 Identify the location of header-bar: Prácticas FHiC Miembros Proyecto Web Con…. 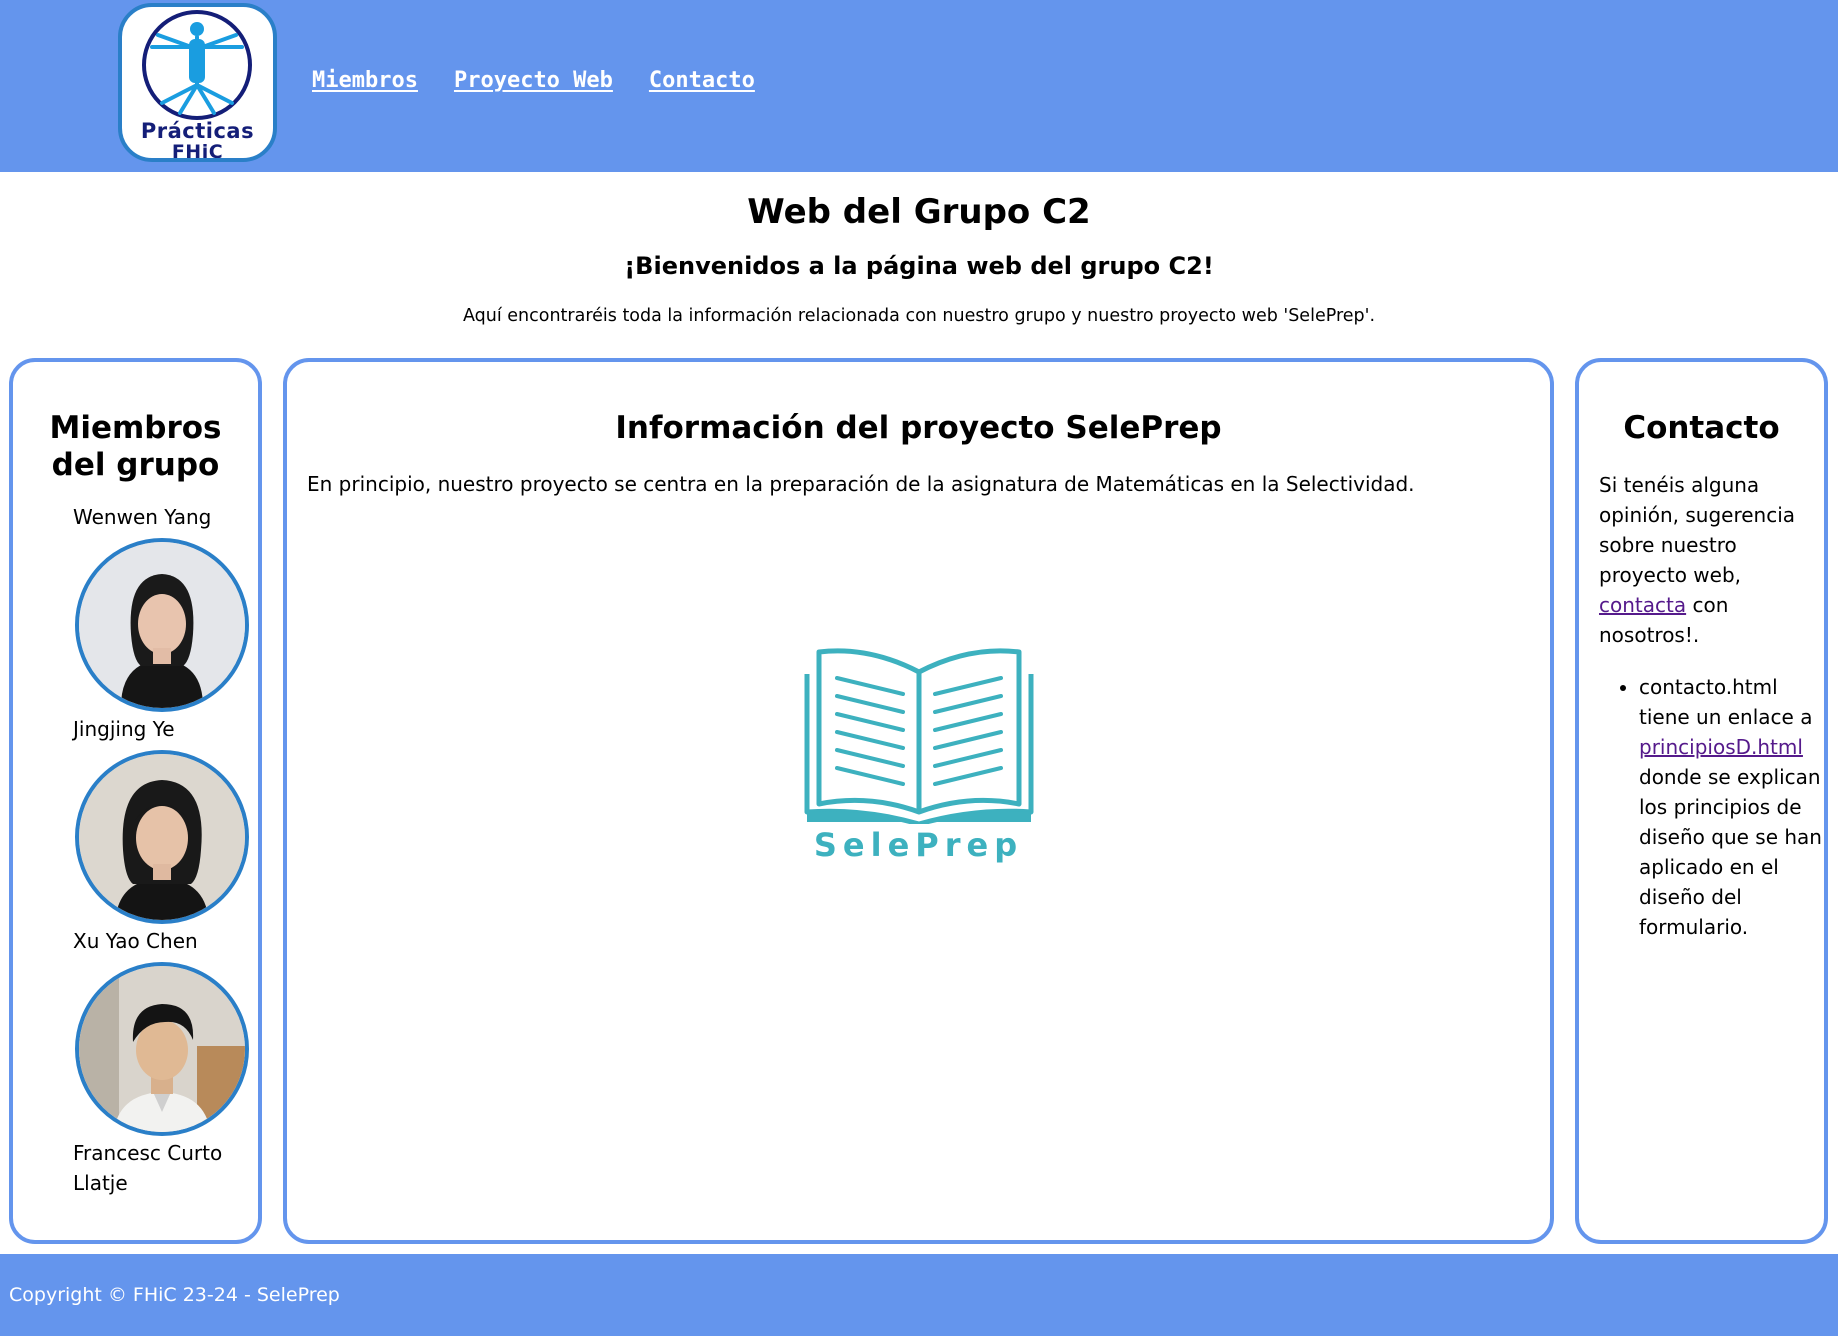
(919, 86).